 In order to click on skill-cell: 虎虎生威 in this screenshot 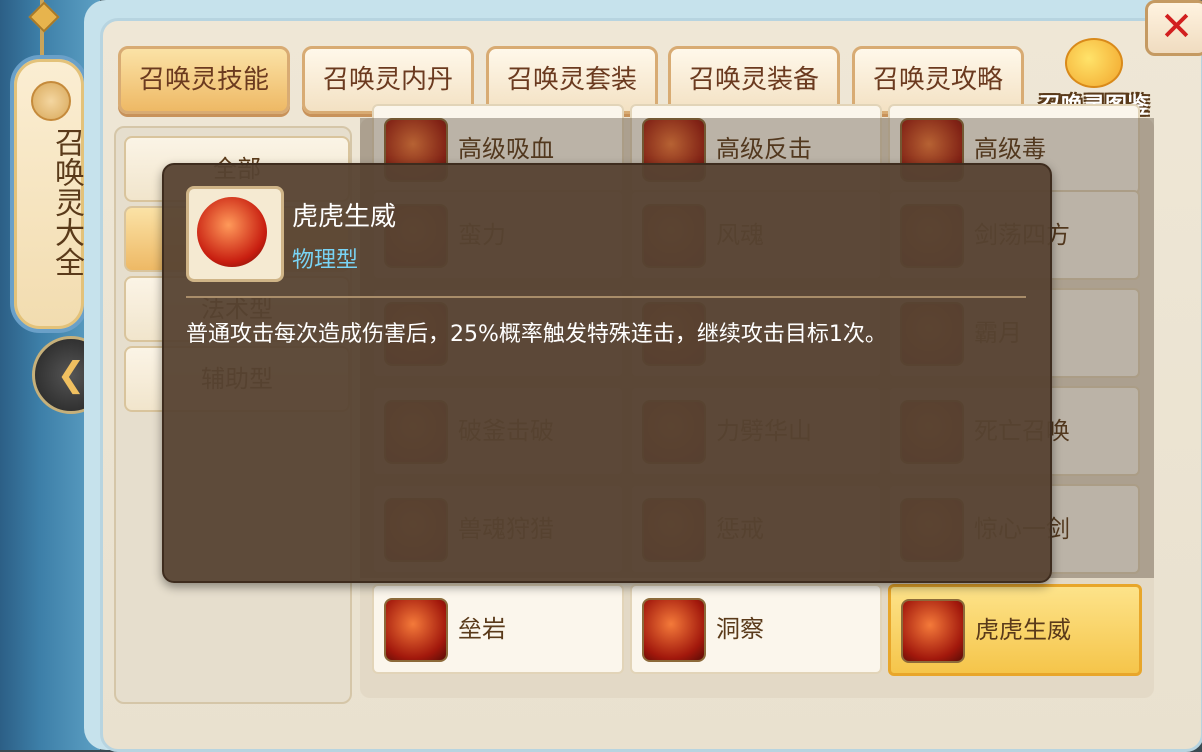, I will do `click(1015, 630)`.